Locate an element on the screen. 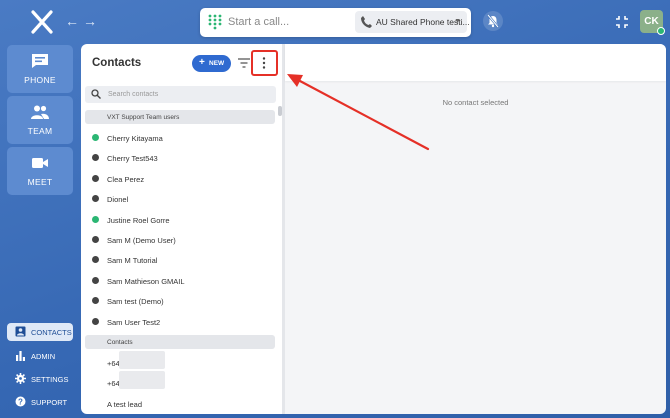 Image resolution: width=670 pixels, height=418 pixels. nav-admin: ADMIN is located at coordinates (40, 356).